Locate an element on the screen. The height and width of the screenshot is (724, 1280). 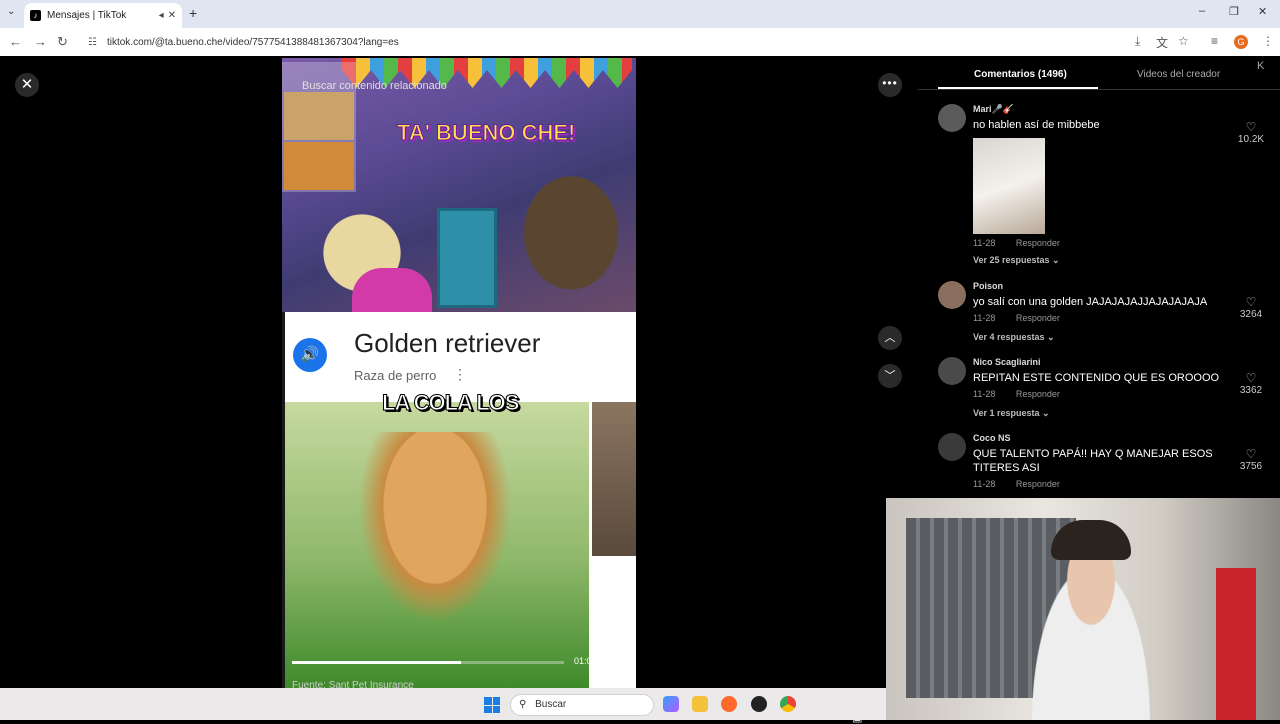
tab-creator-videos: Videos del creador is located at coordinates (1178, 74).